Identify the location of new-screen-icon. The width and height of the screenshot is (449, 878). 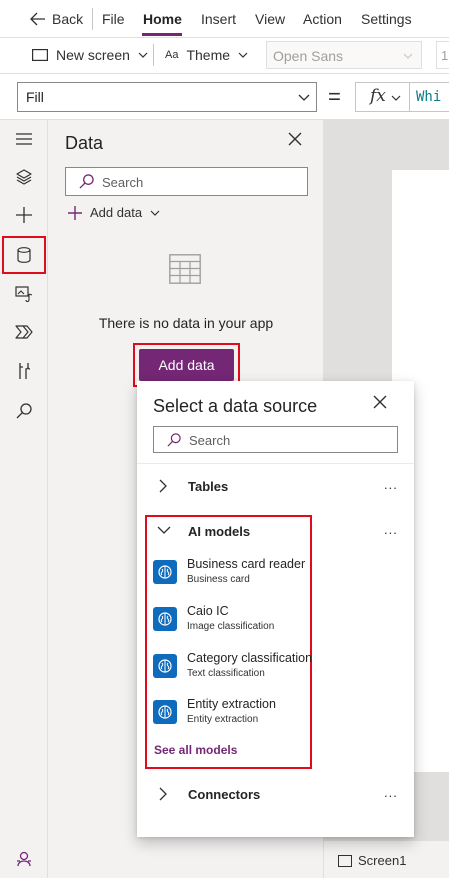
(40, 55).